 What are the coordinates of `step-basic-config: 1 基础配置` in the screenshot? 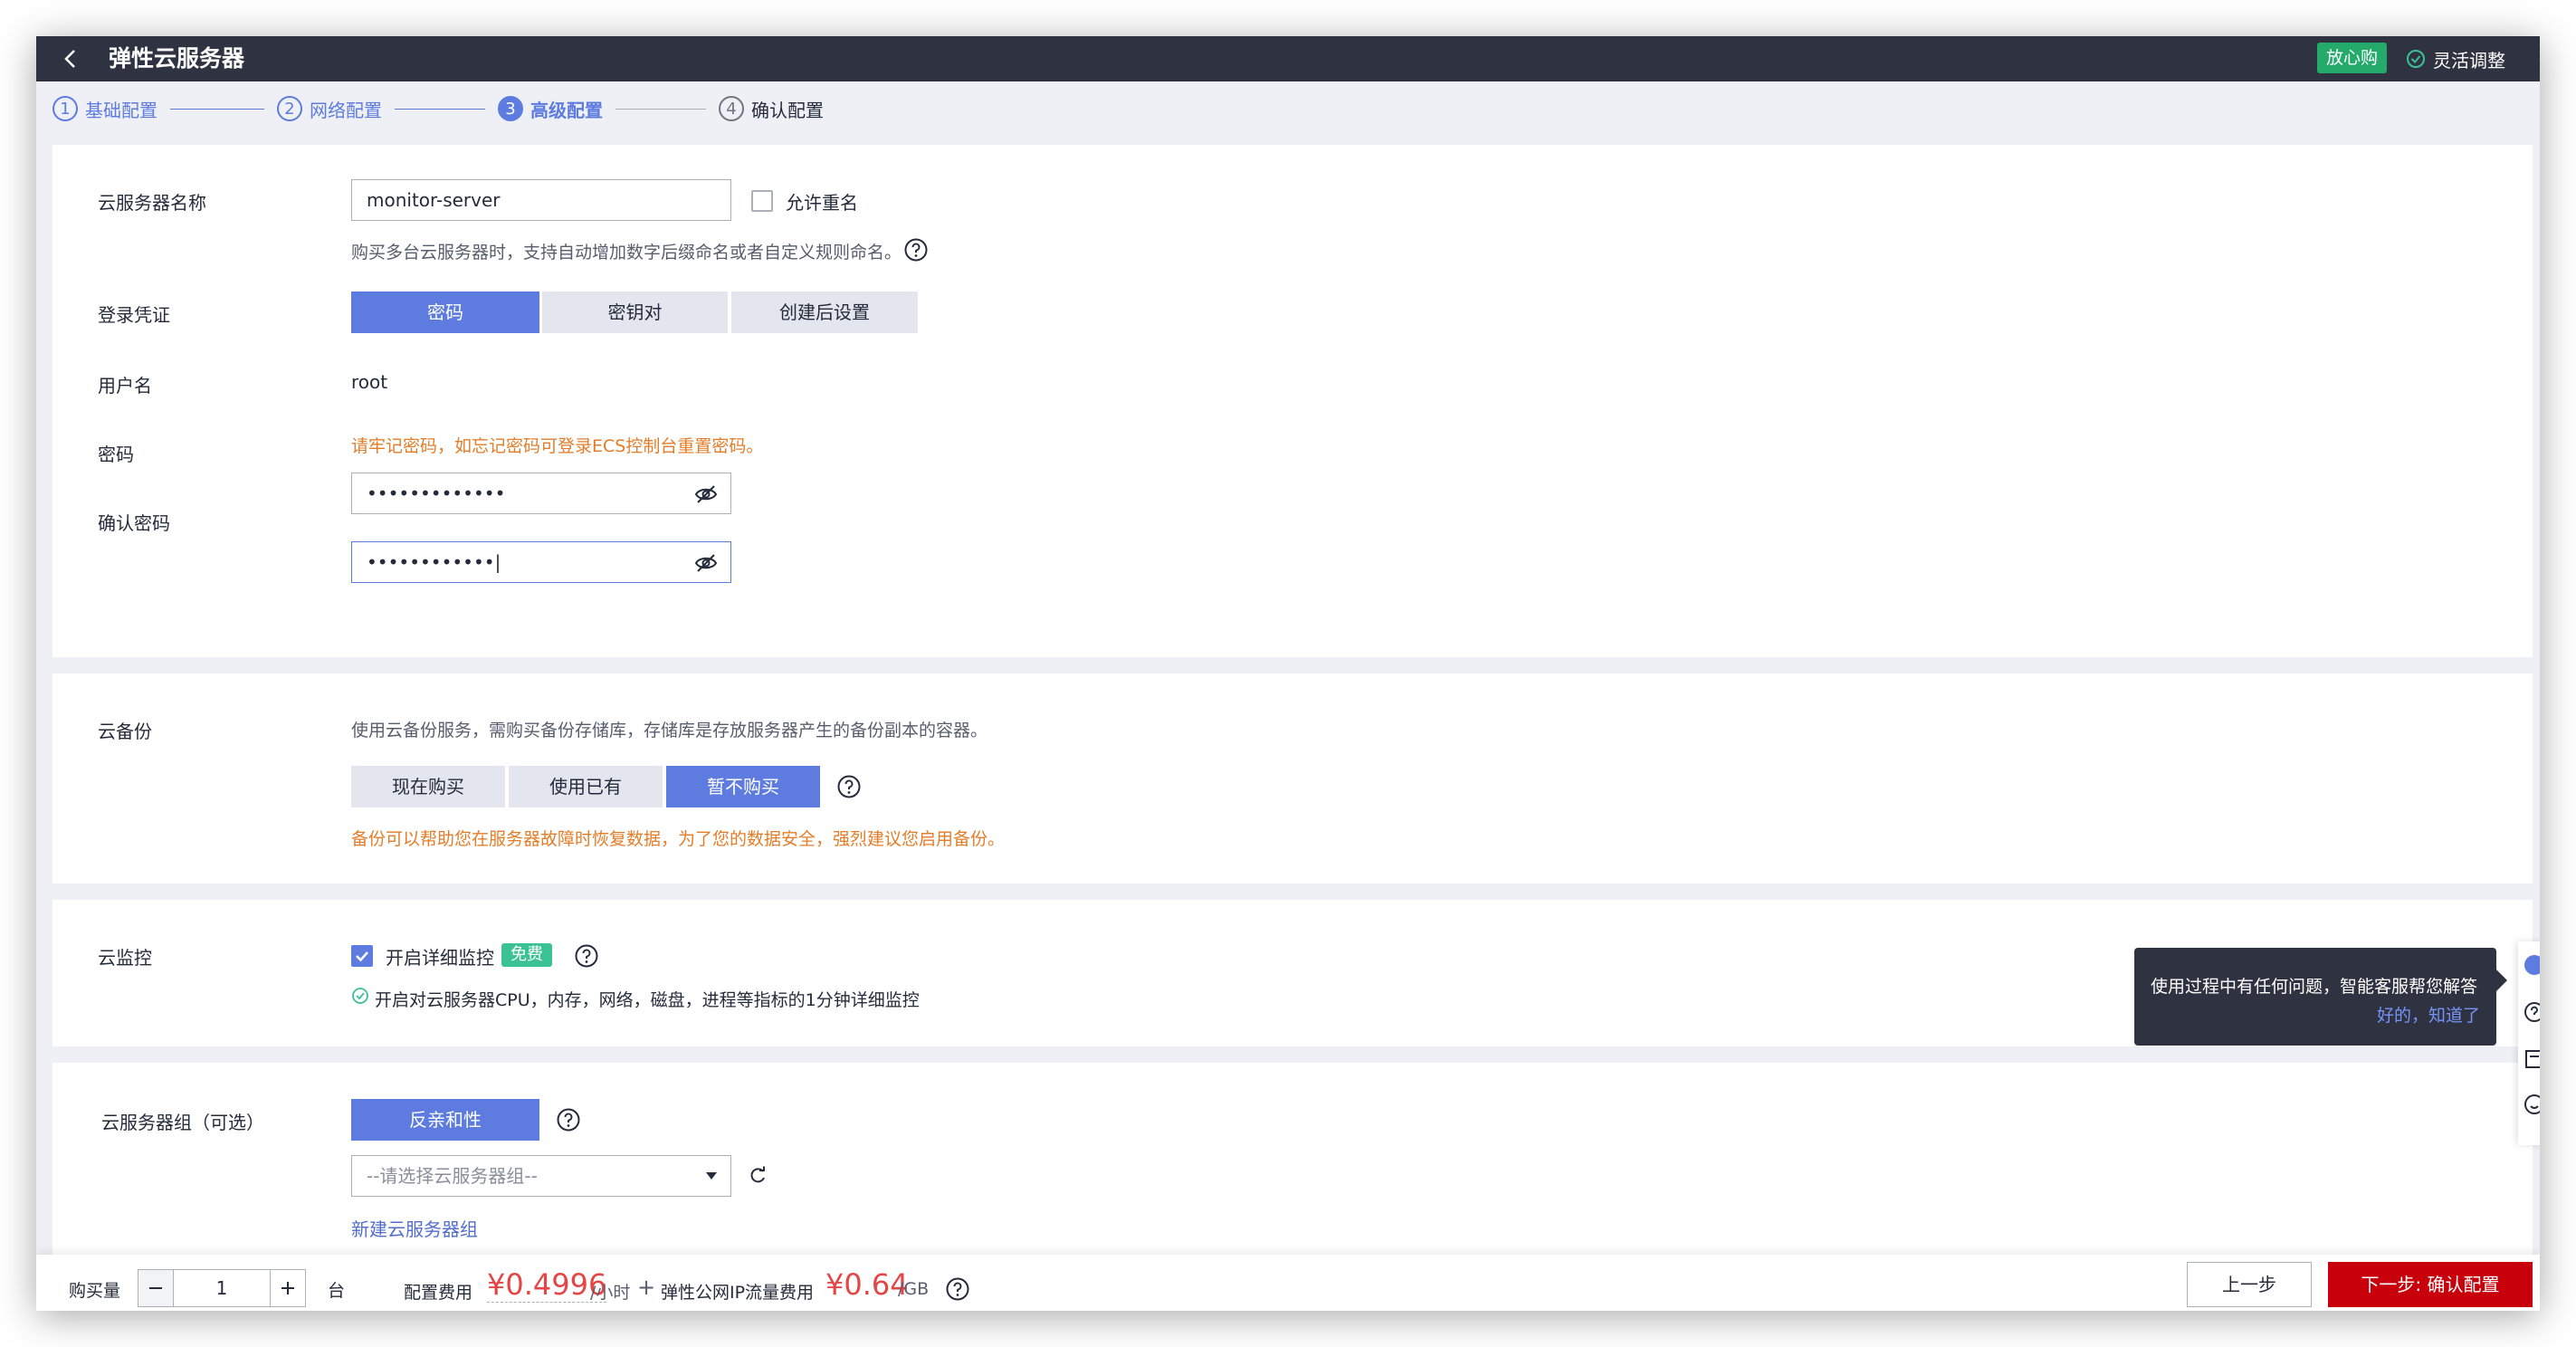 It's located at (105, 109).